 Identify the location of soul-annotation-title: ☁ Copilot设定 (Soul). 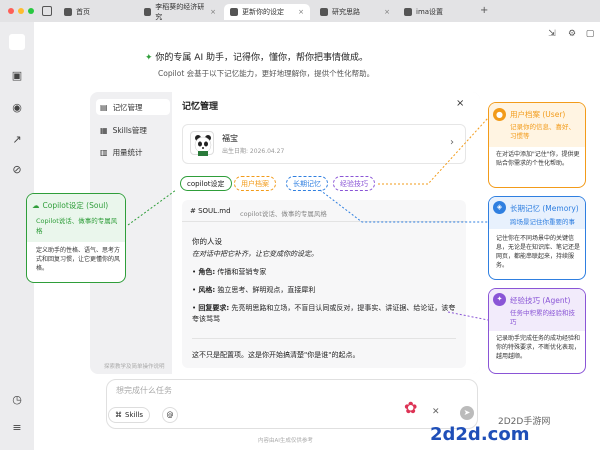
(70, 205).